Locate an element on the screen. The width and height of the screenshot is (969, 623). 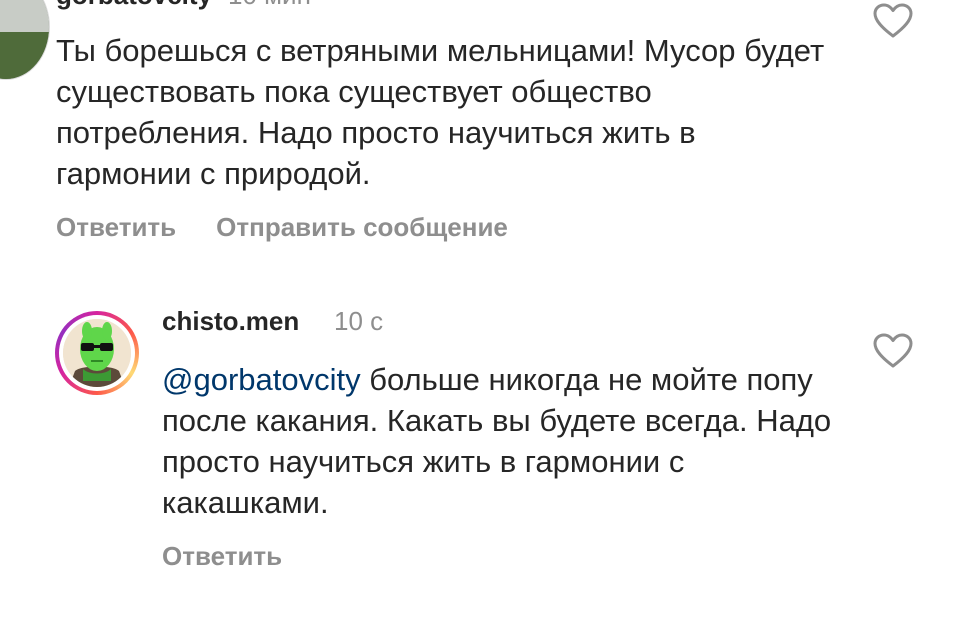
mention-link: @gorbatovcity is located at coordinates (261, 379).